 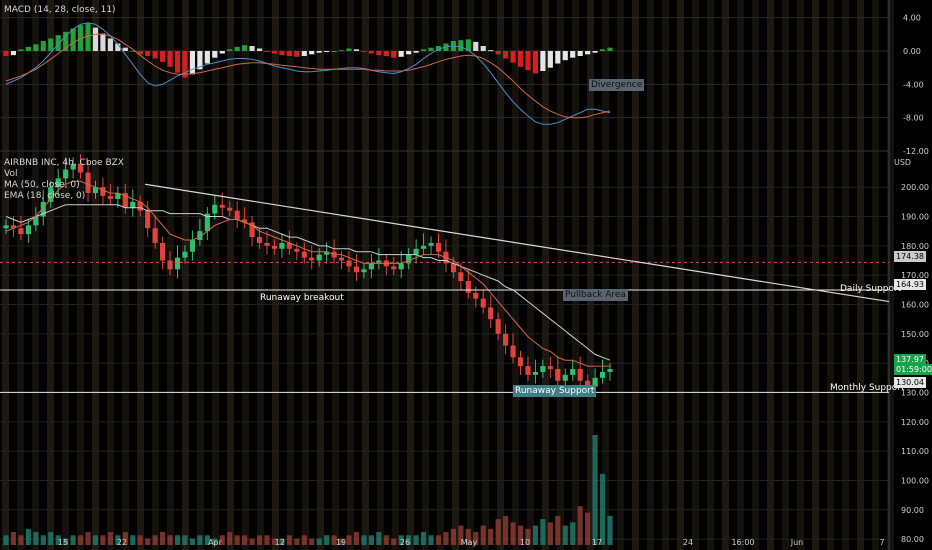 What do you see at coordinates (915, 451) in the screenshot?
I see `price-tick-label: 110.00` at bounding box center [915, 451].